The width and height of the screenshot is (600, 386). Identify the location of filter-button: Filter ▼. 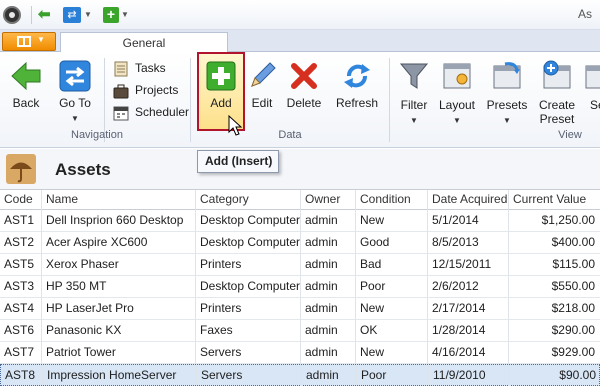
(414, 93).